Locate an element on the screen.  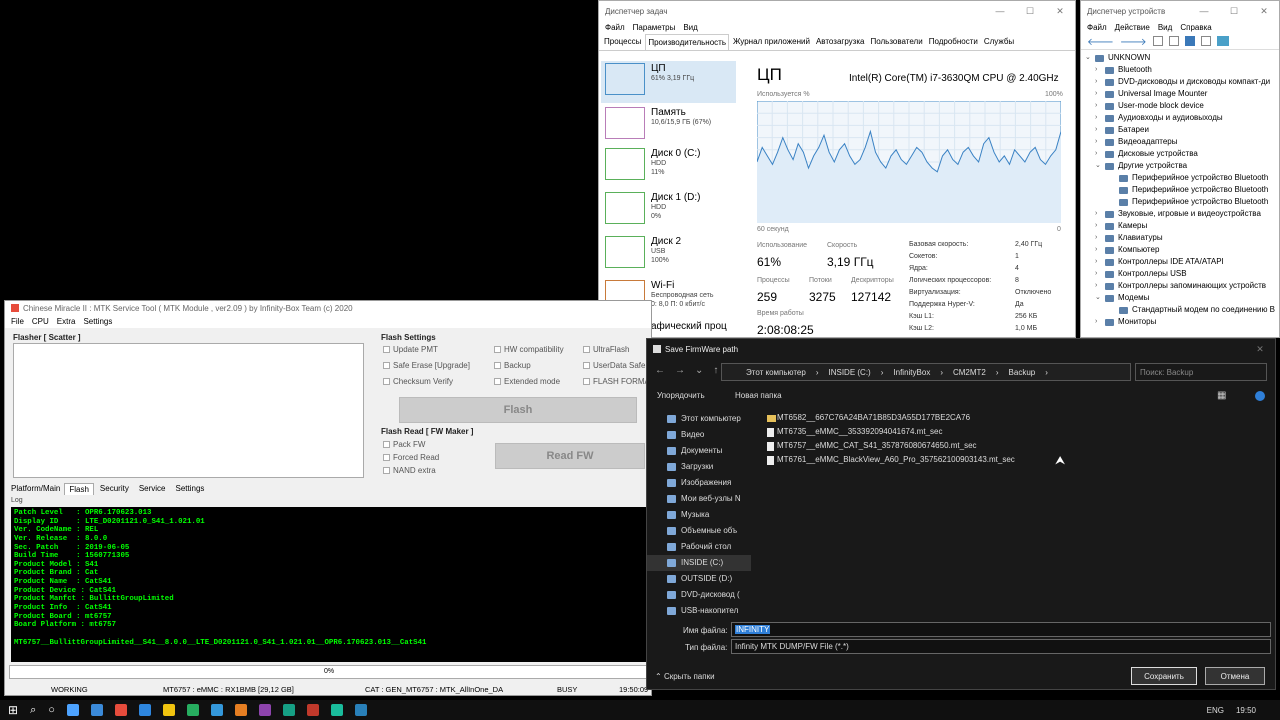
tm-menu-file: Файл is located at coordinates (615, 27).